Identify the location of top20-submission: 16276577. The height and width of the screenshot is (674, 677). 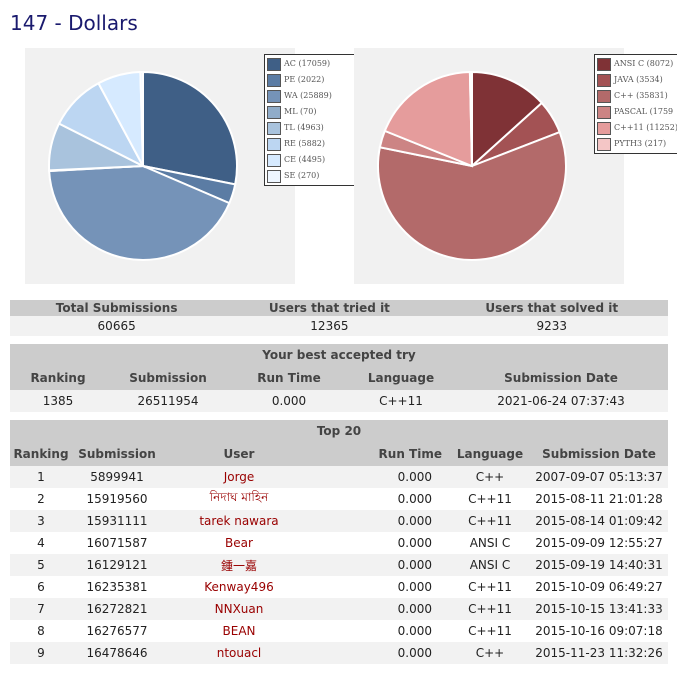
(117, 631).